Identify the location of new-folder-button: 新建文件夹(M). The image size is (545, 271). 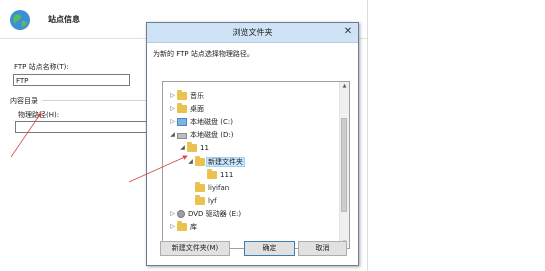
(195, 248).